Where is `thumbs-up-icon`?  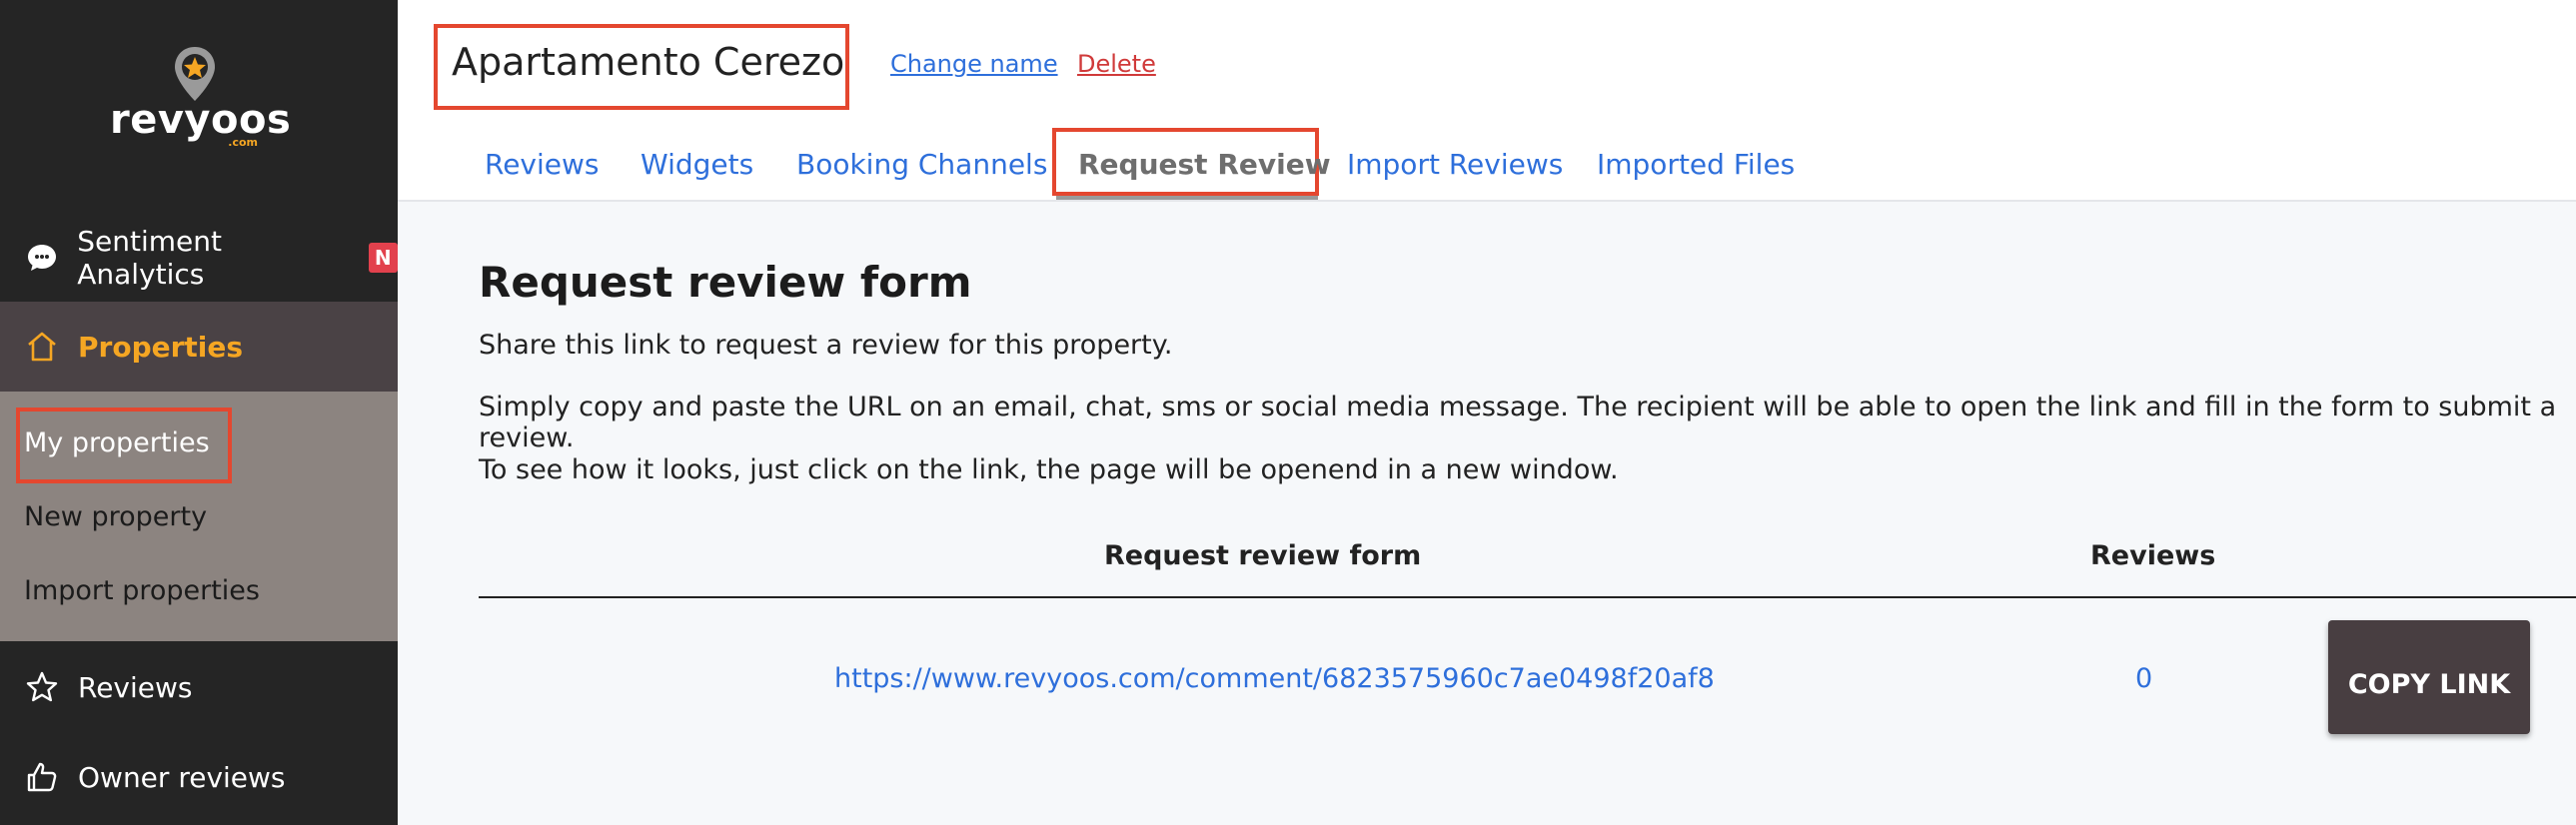 thumbs-up-icon is located at coordinates (42, 777).